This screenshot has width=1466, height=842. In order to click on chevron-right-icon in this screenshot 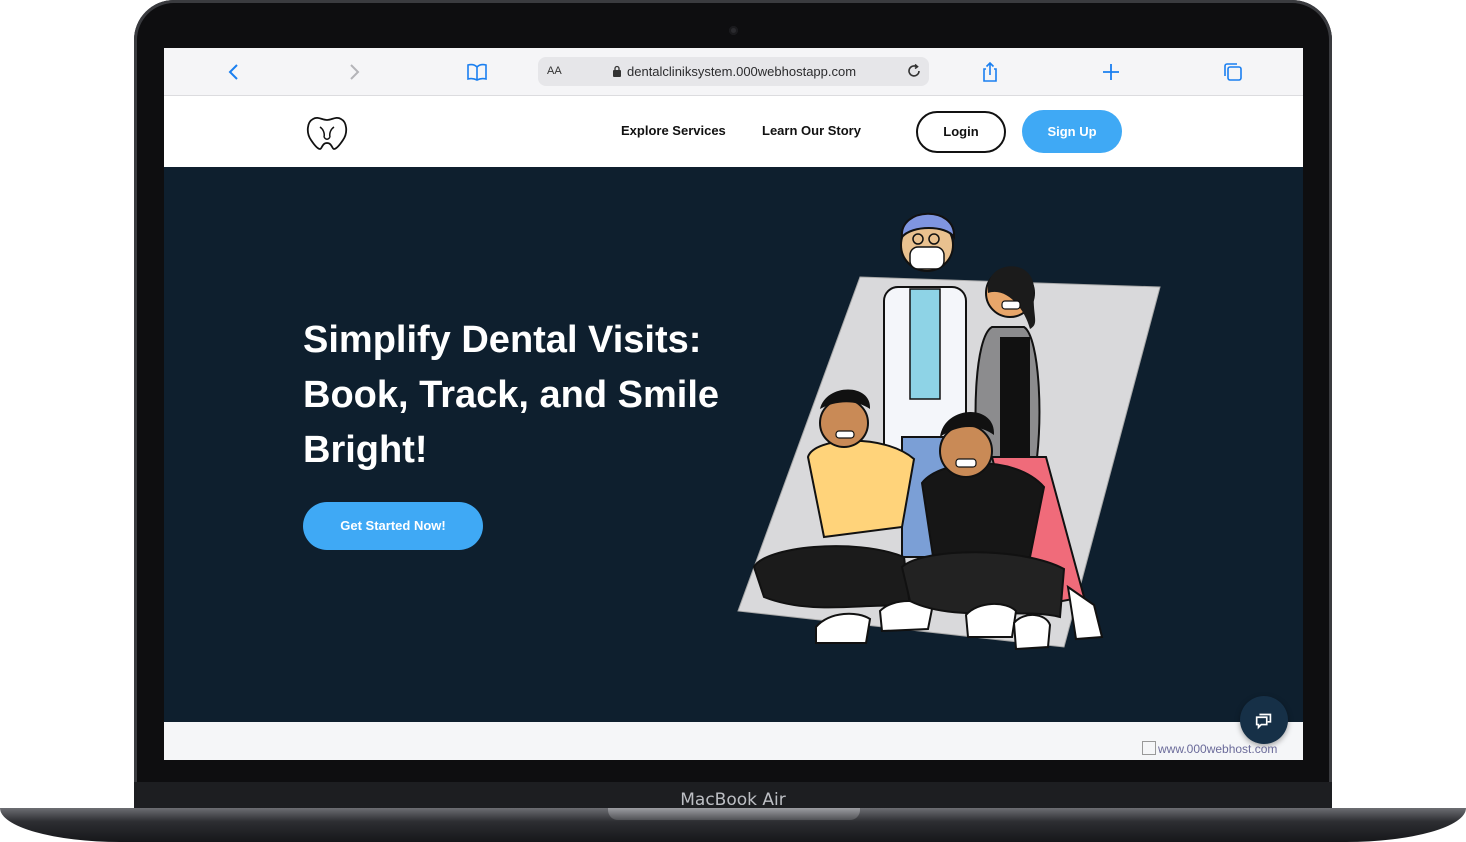, I will do `click(354, 72)`.